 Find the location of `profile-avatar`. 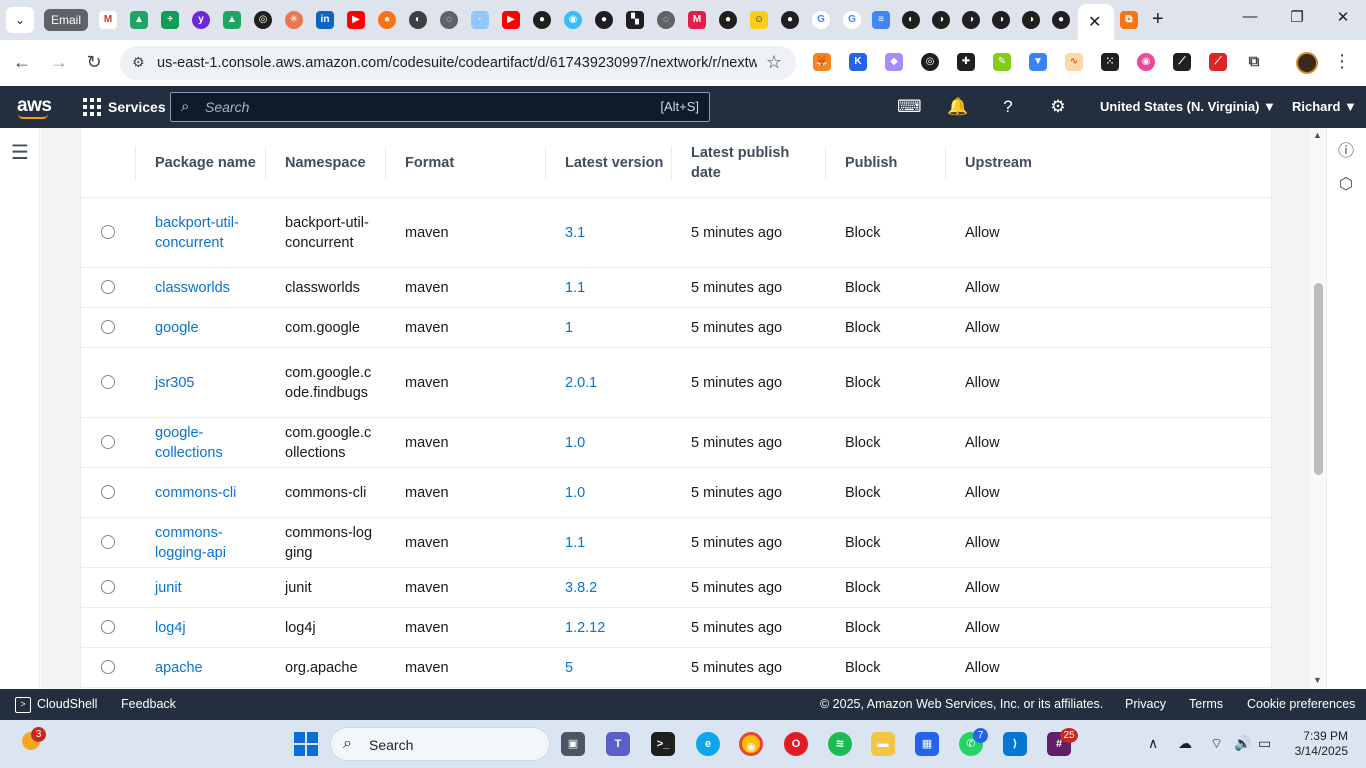

profile-avatar is located at coordinates (1307, 63).